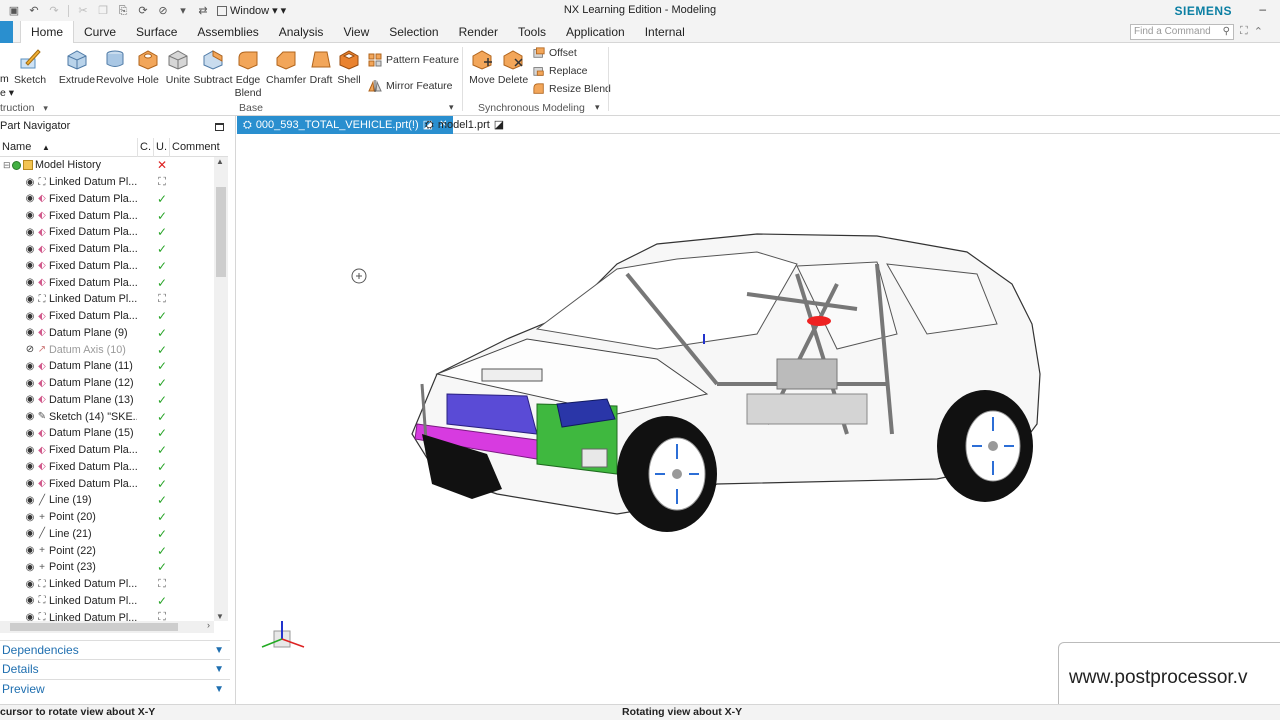 This screenshot has width=1280, height=720. Describe the element at coordinates (286, 67) in the screenshot. I see `chamfer-button: Chamfer` at that location.